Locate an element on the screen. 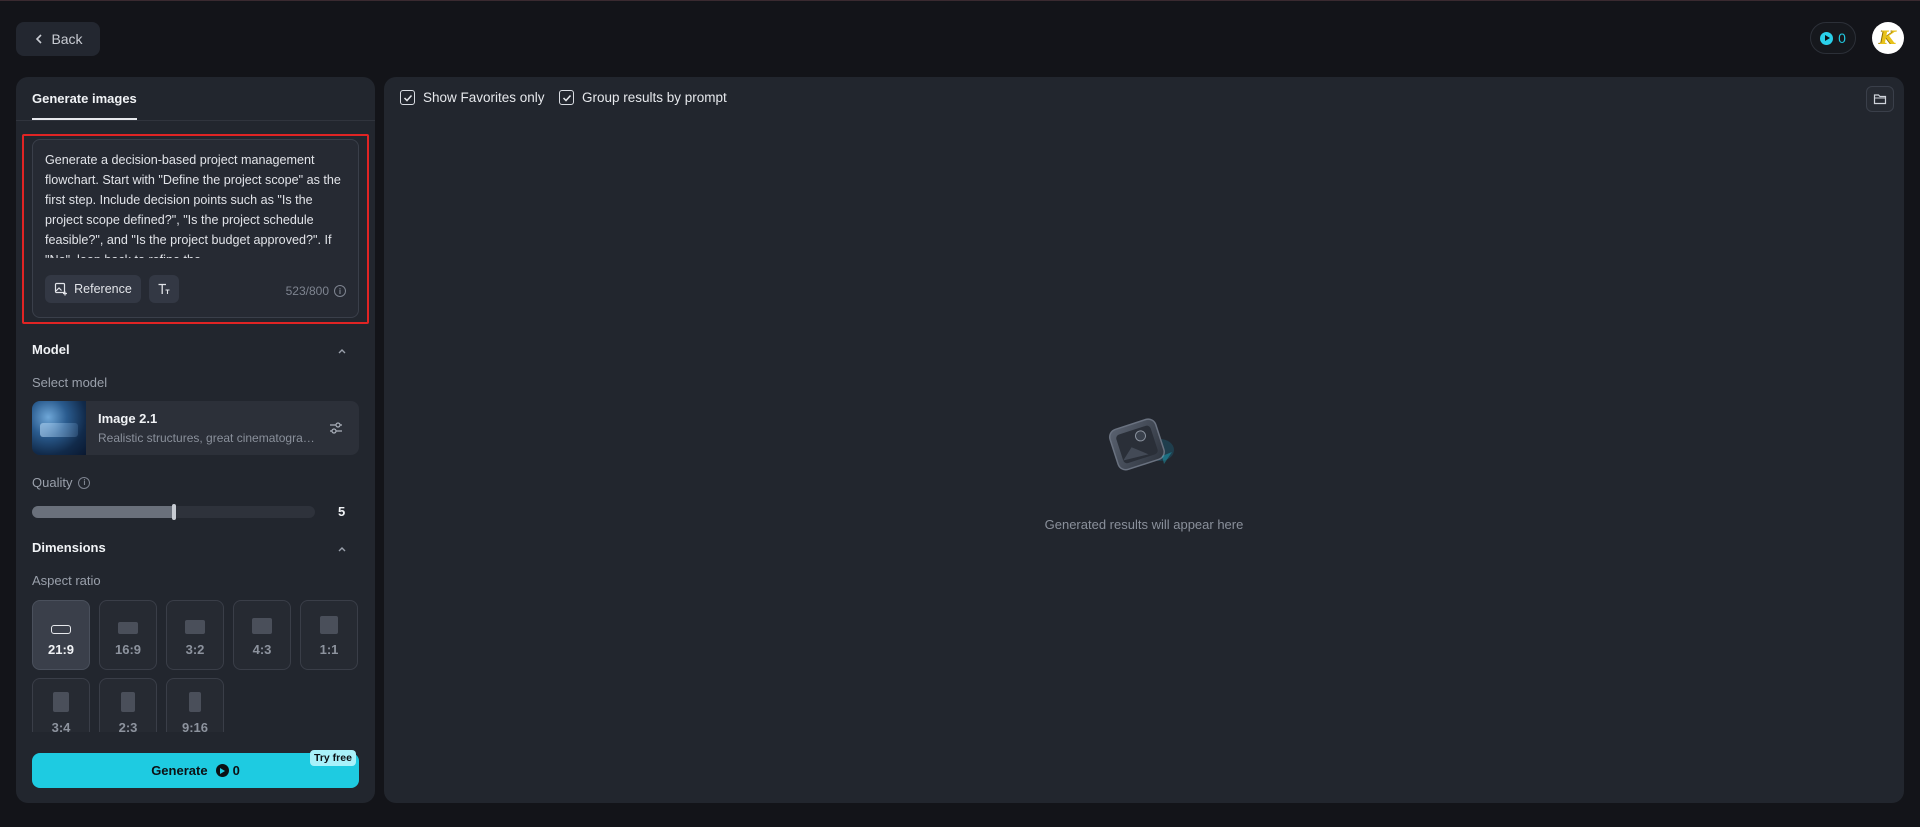 This screenshot has width=1920, height=827. text-size-icon is located at coordinates (164, 288).